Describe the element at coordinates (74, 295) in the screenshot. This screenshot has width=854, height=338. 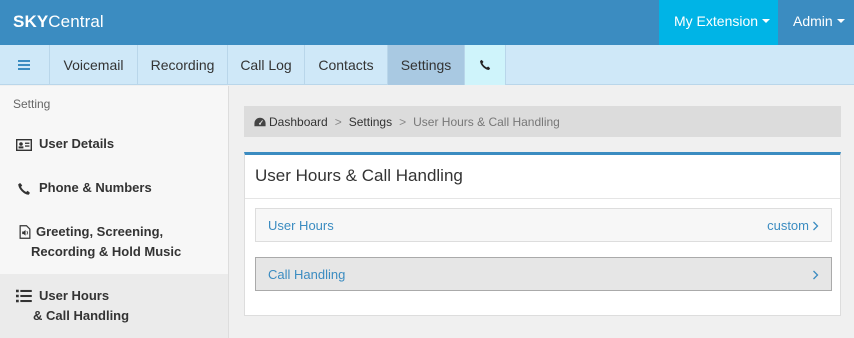
I see `sidebar-item-label-line1: User Hours` at that location.